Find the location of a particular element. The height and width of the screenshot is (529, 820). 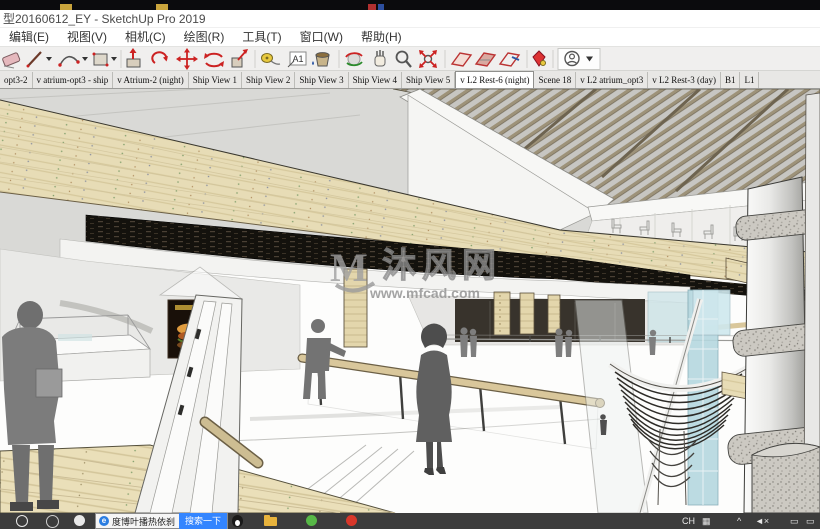

network-icon: ▭ is located at coordinates (794, 521).